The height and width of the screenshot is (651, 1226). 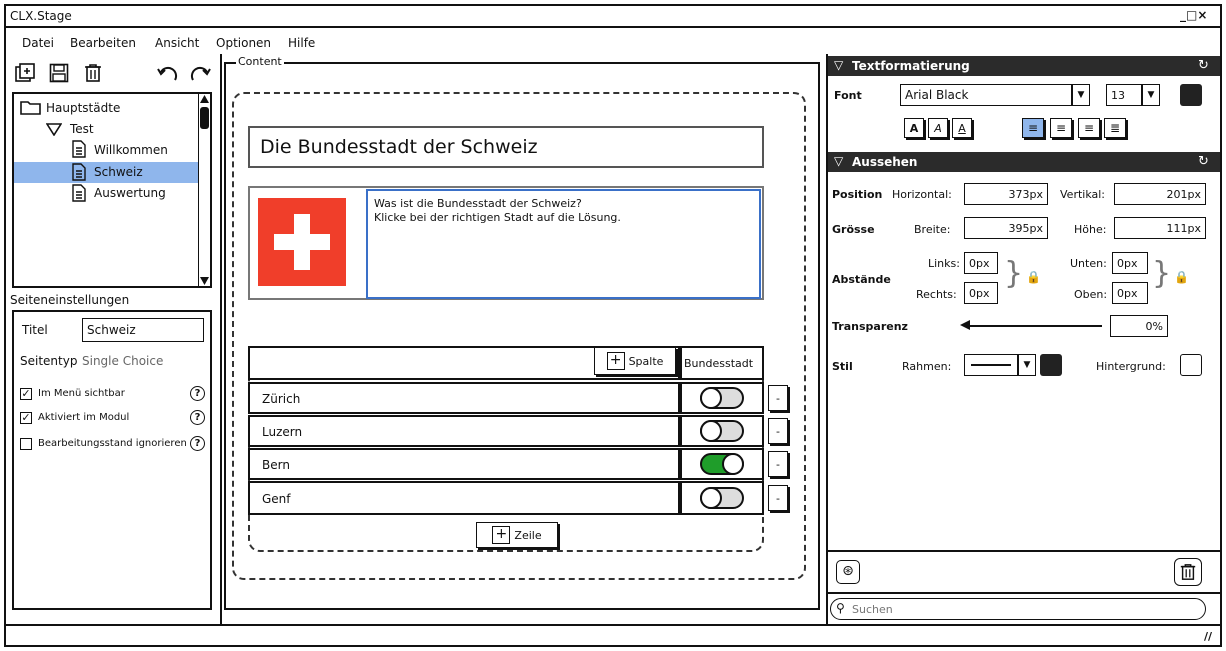 I want to click on transparency-slider-track, so click(x=1033, y=326).